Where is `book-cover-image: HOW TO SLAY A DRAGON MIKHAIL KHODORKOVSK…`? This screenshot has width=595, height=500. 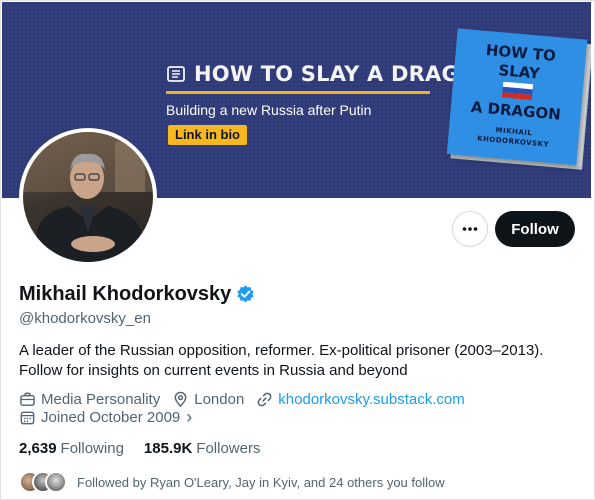
book-cover-image: HOW TO SLAY A DRAGON MIKHAIL KHODORKOVSK… is located at coordinates (518, 99).